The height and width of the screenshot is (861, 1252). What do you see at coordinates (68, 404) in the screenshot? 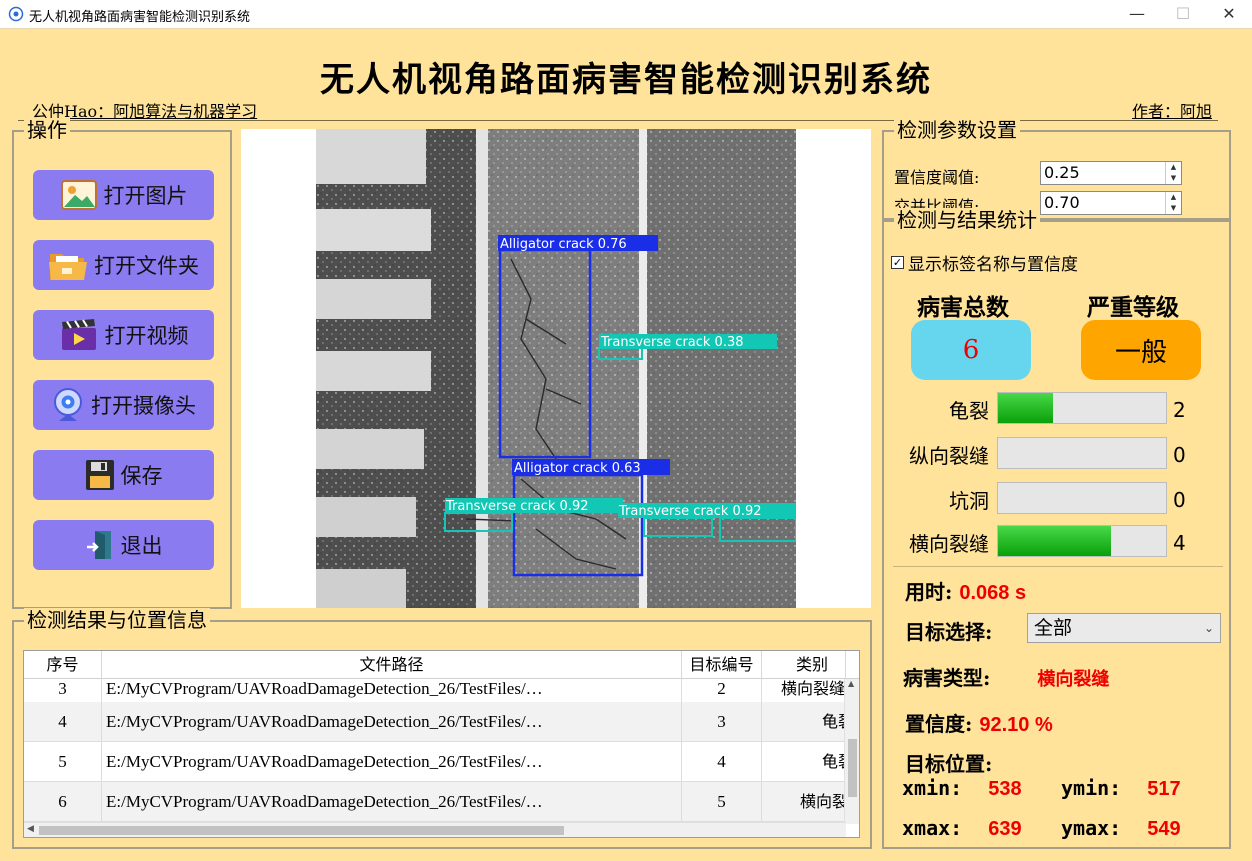
I see `webcam-icon` at bounding box center [68, 404].